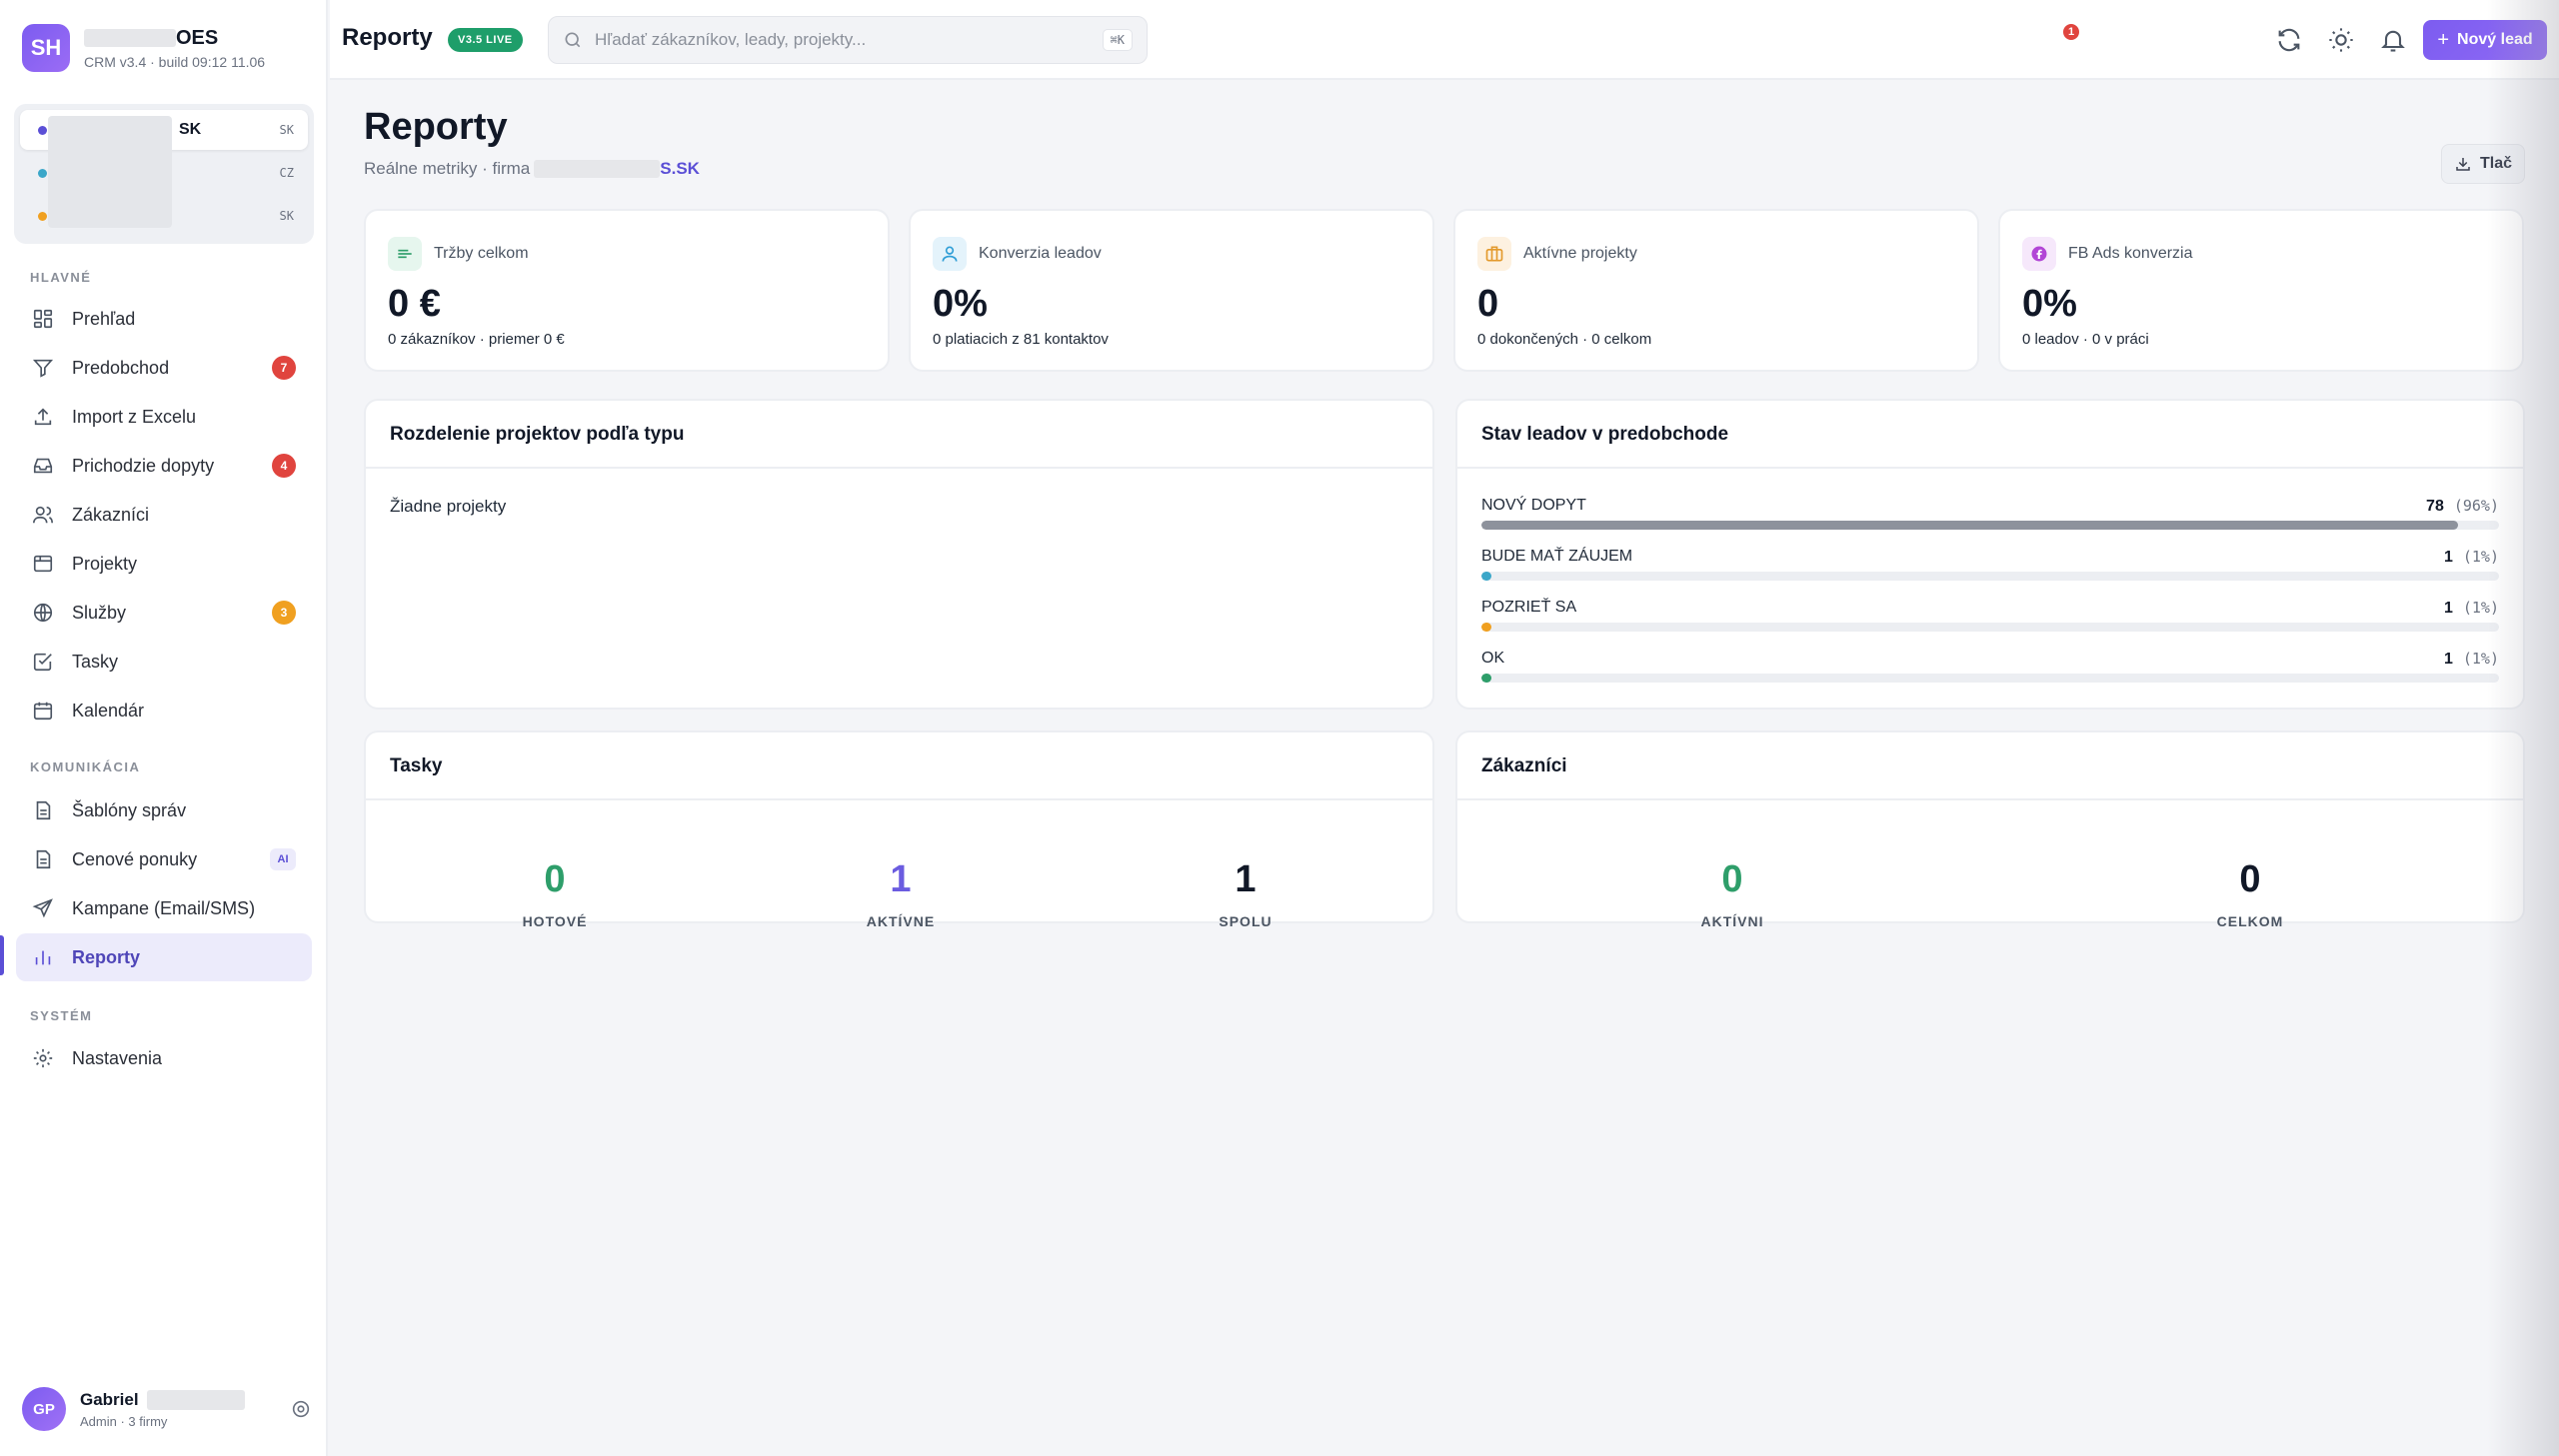 This screenshot has height=1456, width=2559. I want to click on customer-stat: 0 CELKOM, so click(2250, 894).